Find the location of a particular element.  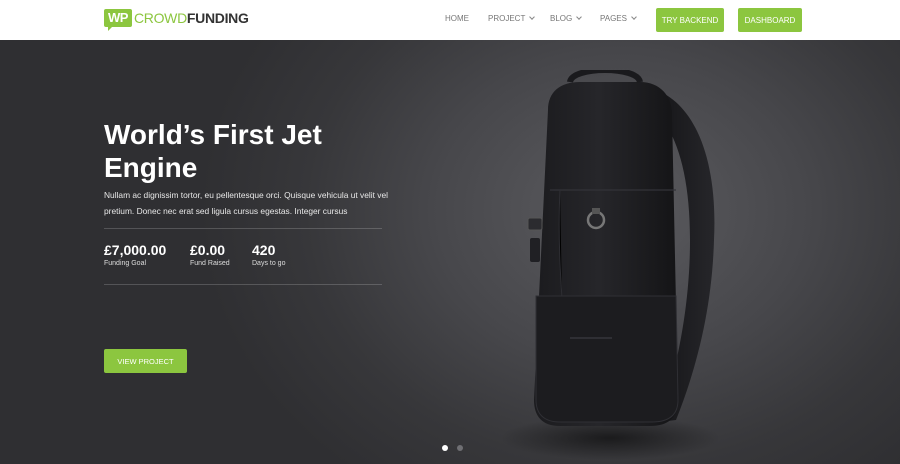

nav-blog-label: BLOG is located at coordinates (561, 18).